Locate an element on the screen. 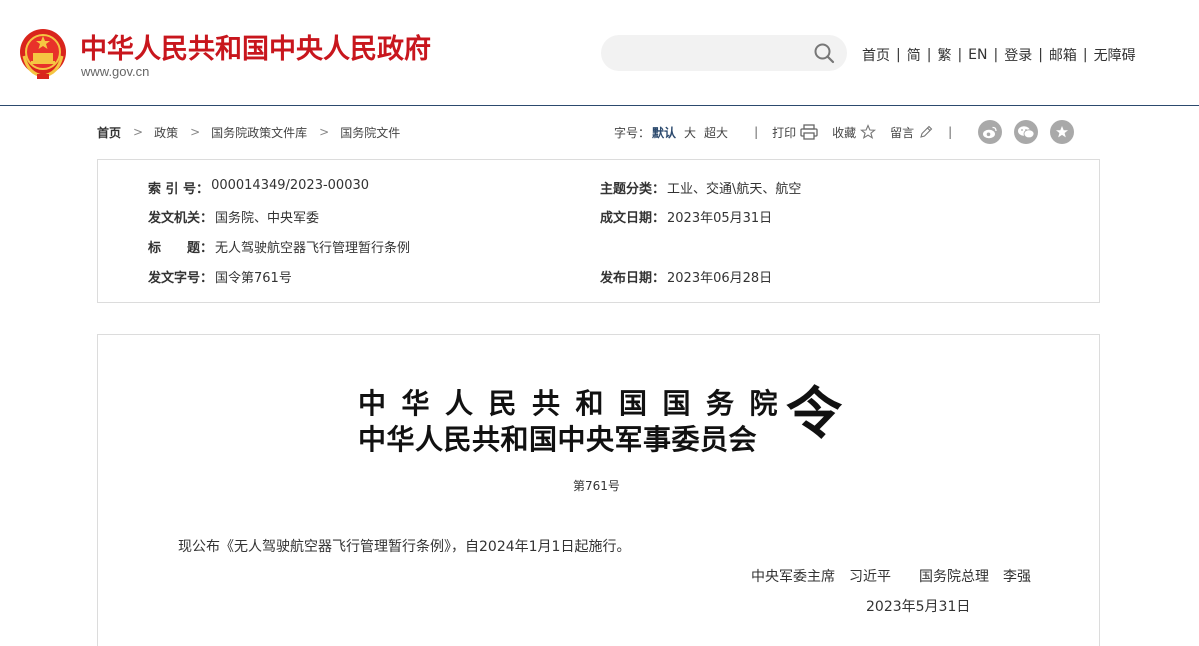 The height and width of the screenshot is (646, 1199). breadcrumb-policy: 政策 is located at coordinates (166, 132).